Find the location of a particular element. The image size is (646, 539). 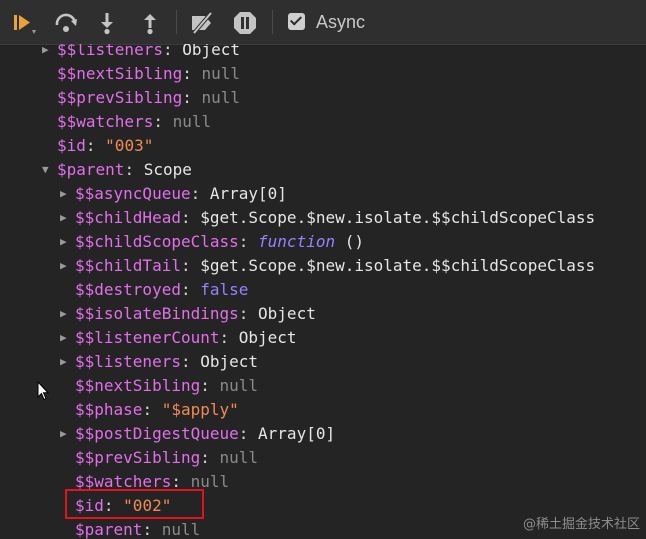

tree-row: $$phase: "$apply" is located at coordinates (323, 410).